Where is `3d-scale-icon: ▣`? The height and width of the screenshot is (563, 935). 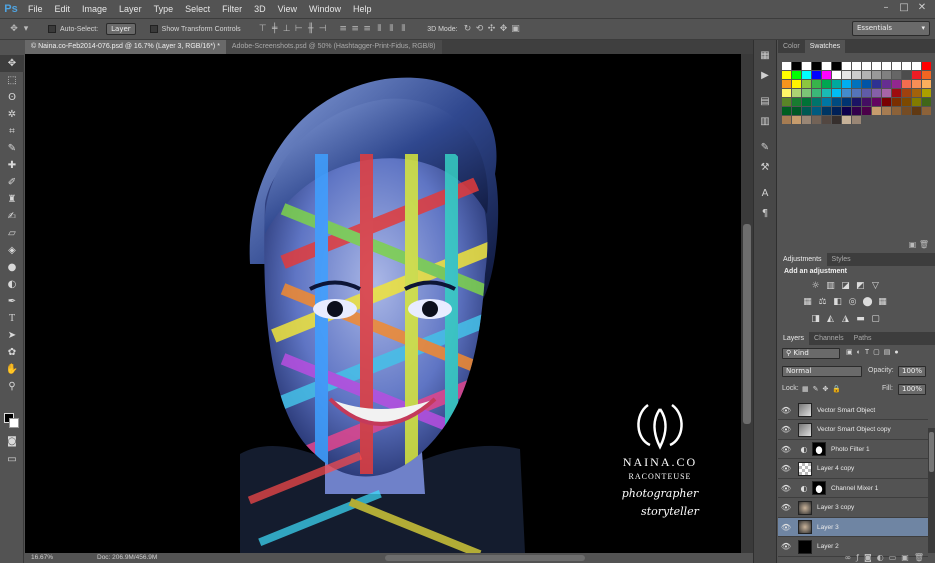
3d-scale-icon: ▣ is located at coordinates (516, 29).